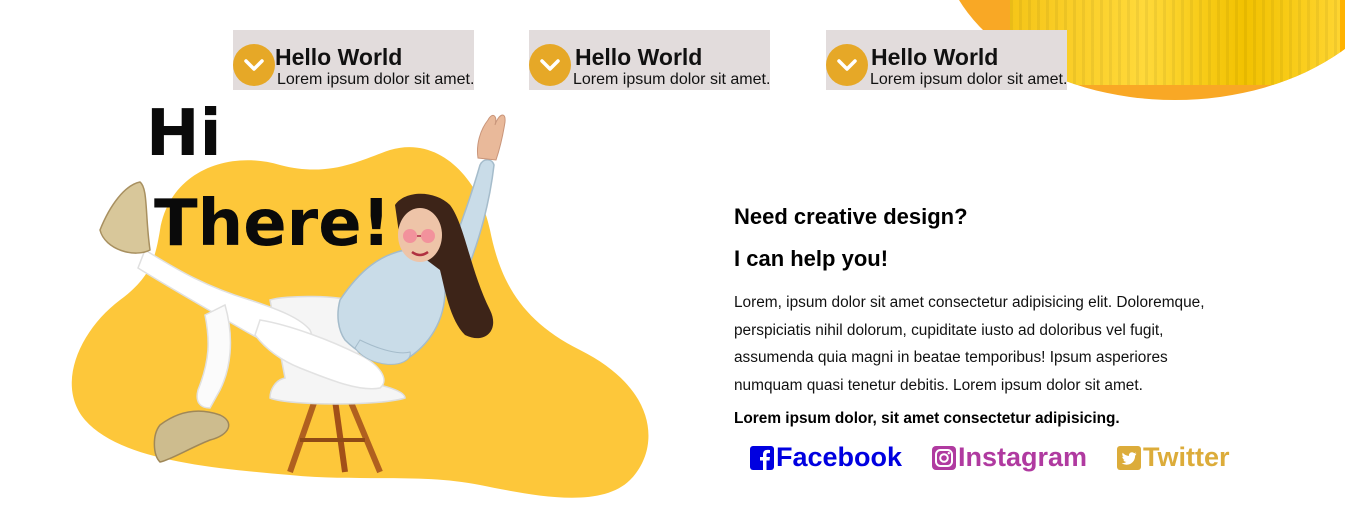  I want to click on intro-subheading: I can help you!, so click(811, 258).